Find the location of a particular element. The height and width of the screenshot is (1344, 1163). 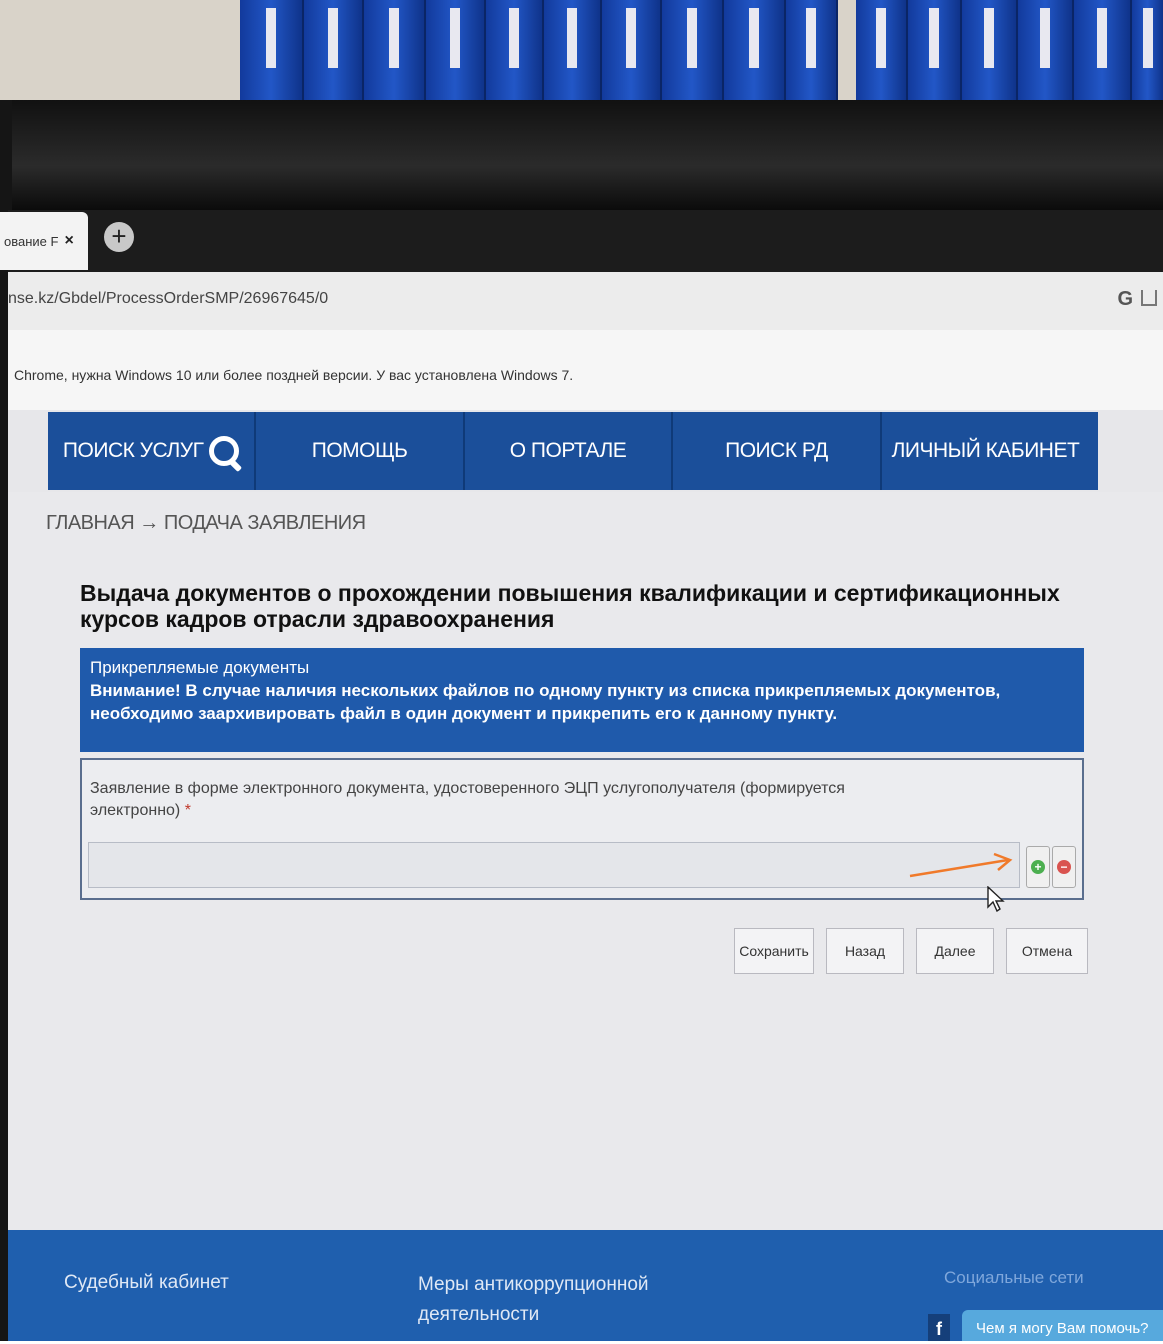

cancel-button: Отмена is located at coordinates (1047, 951).